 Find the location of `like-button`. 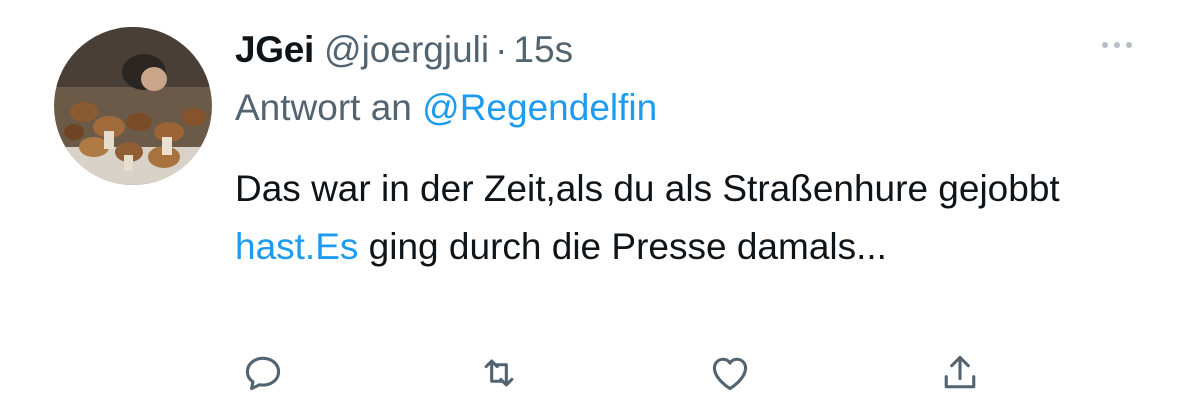

like-button is located at coordinates (730, 373).